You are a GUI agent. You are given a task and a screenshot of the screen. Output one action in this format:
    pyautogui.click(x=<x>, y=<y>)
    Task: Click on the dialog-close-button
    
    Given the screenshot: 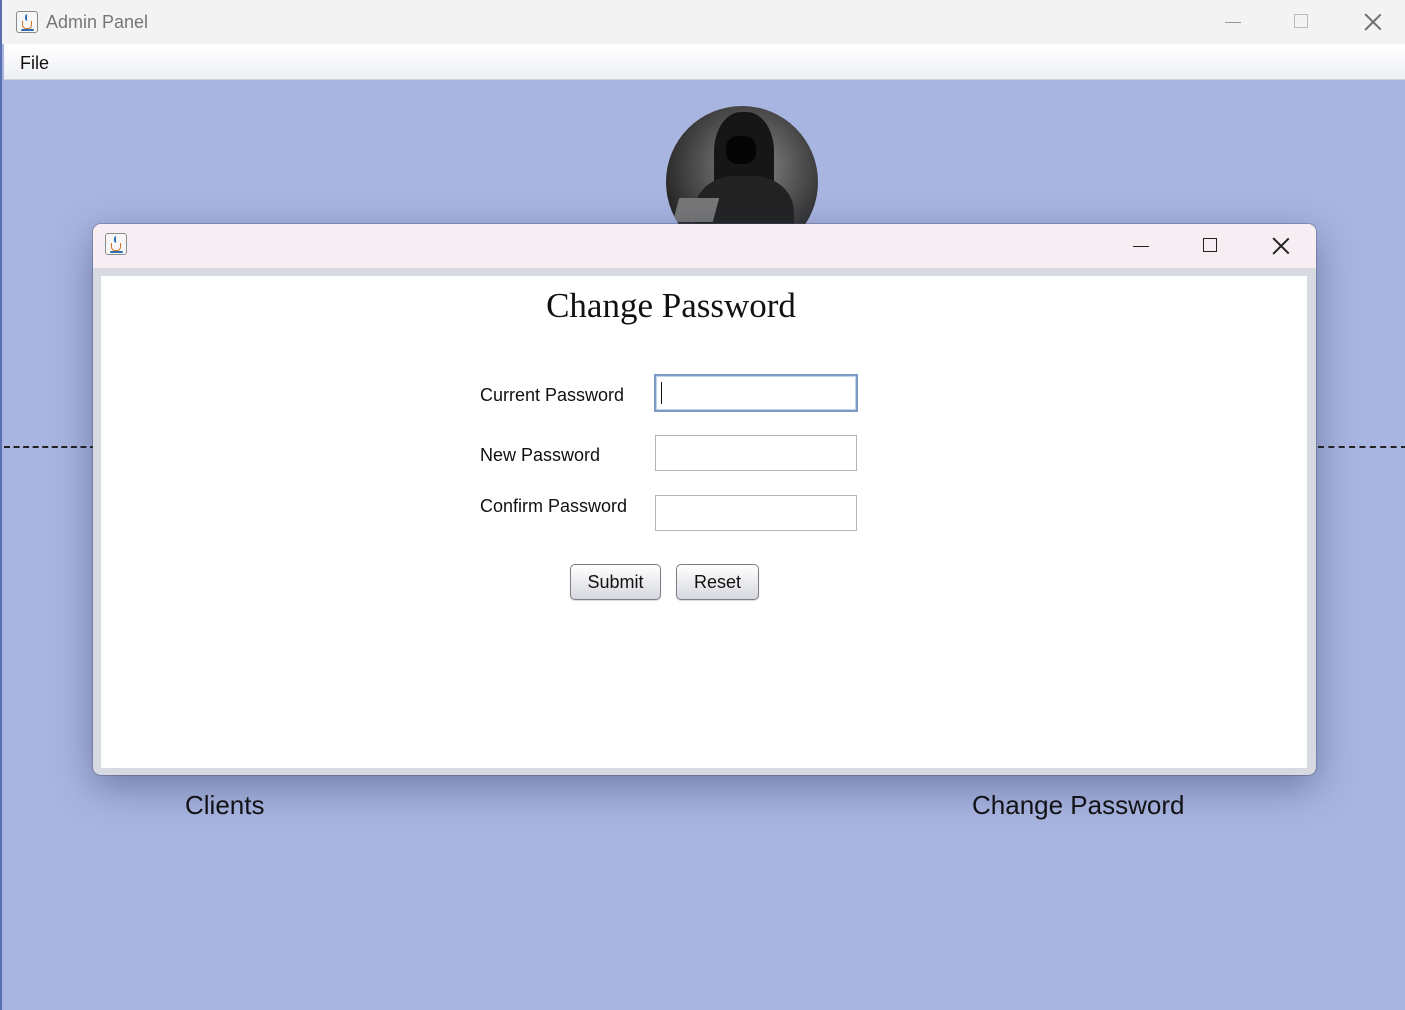 What is the action you would take?
    pyautogui.click(x=1281, y=246)
    